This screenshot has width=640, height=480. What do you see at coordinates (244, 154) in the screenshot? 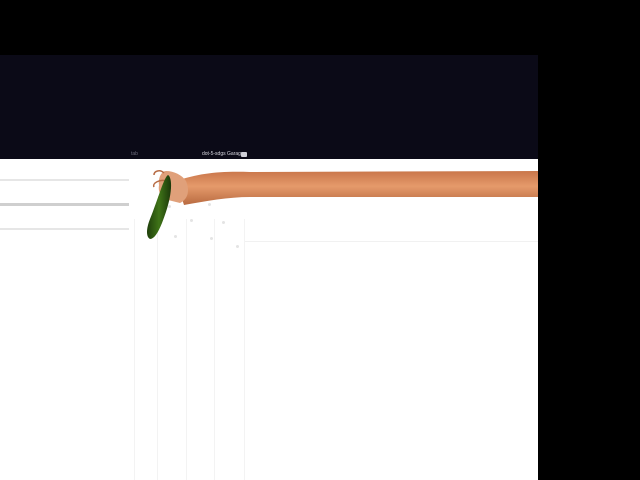
I see `title-badge-icon` at bounding box center [244, 154].